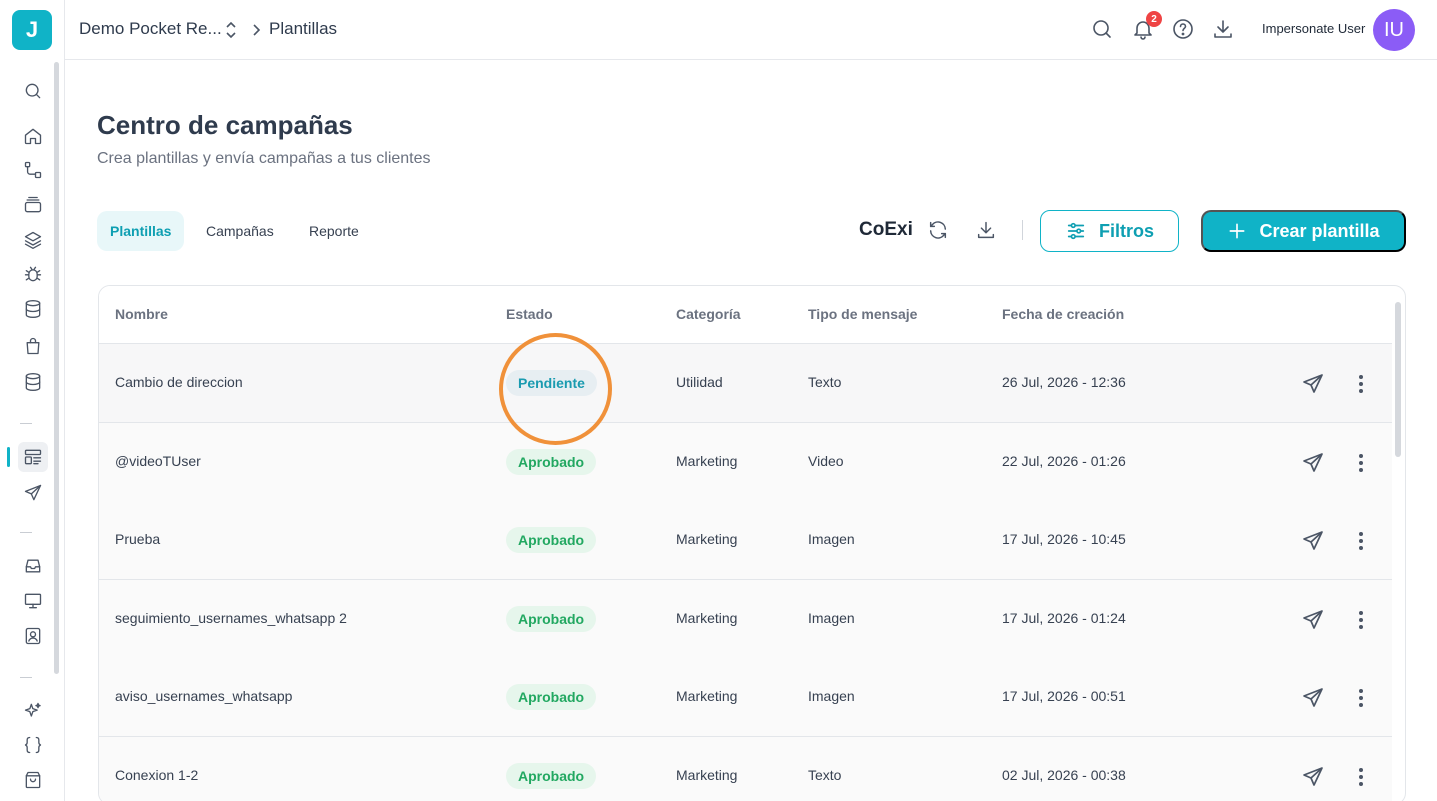 Image resolution: width=1437 pixels, height=801 pixels. I want to click on templates-icon, so click(33, 457).